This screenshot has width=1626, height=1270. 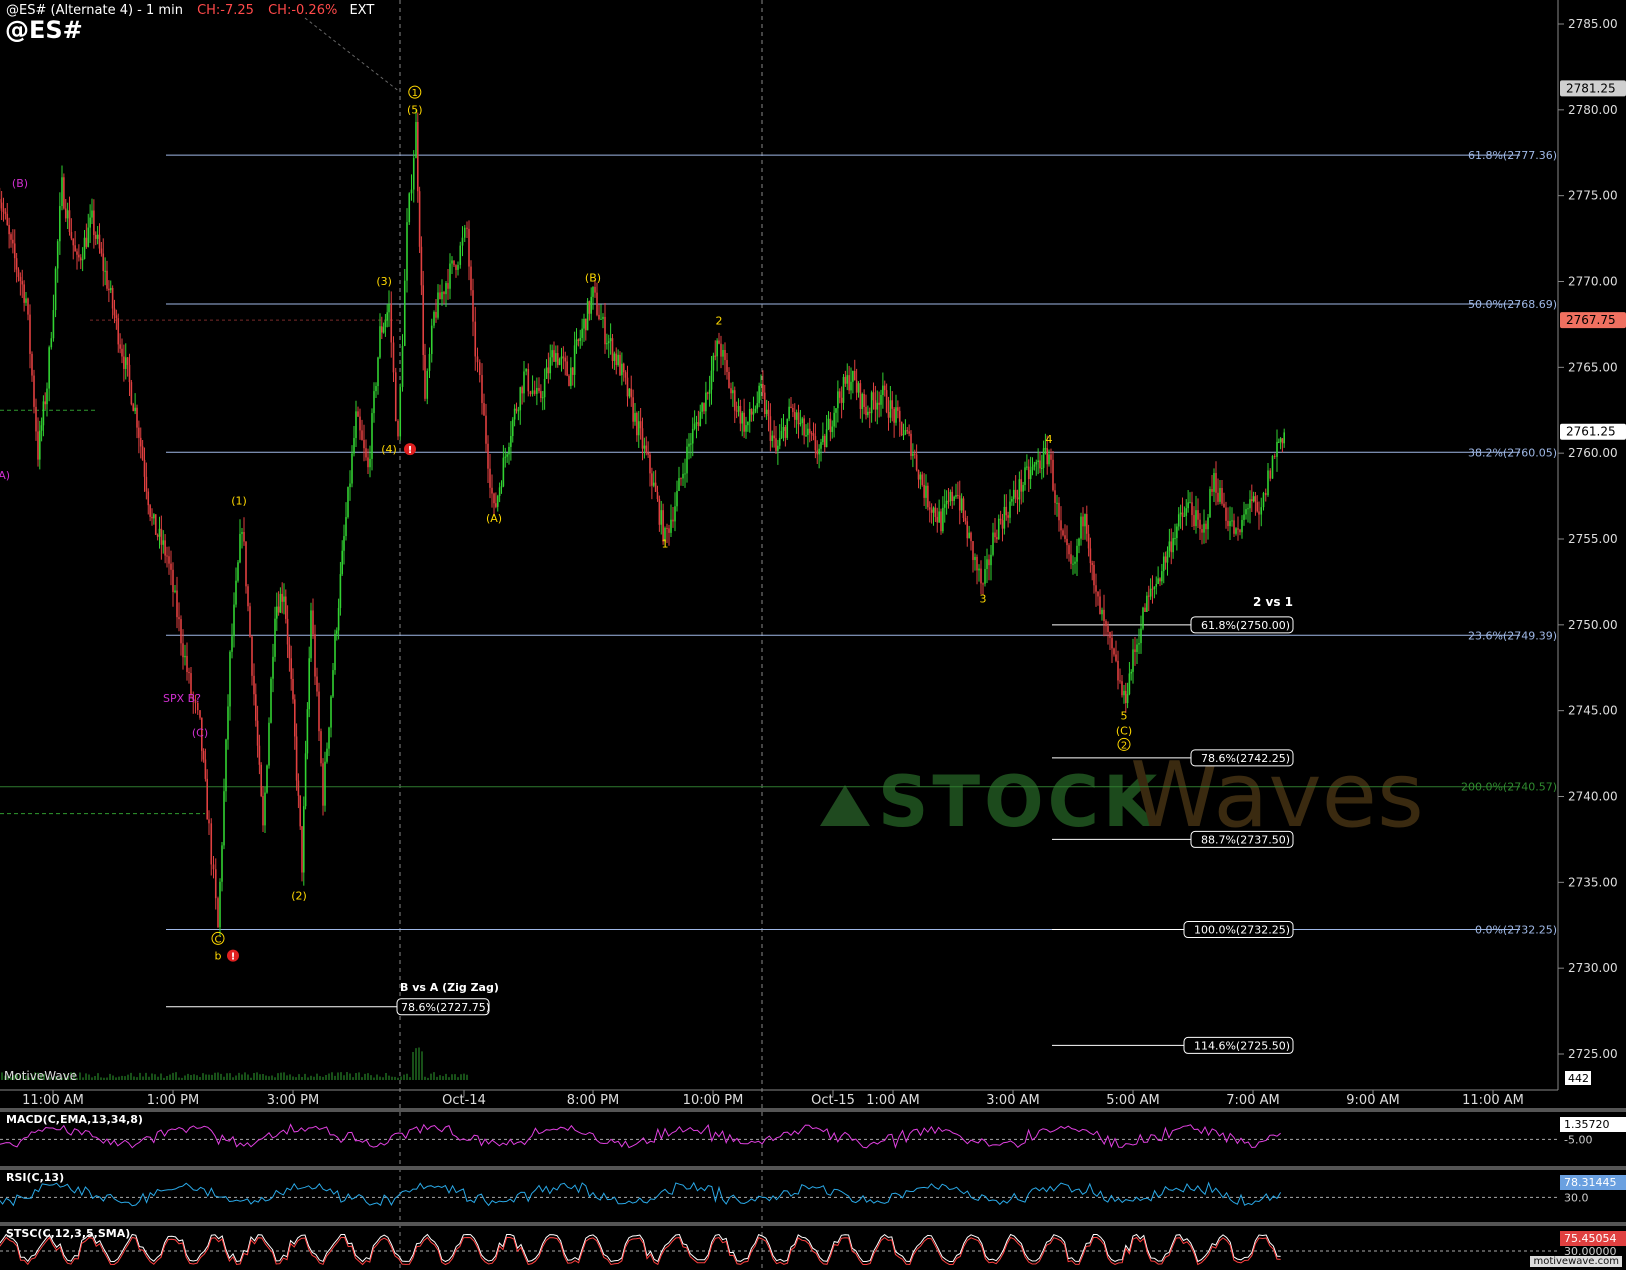 What do you see at coordinates (1593, 539) in the screenshot?
I see `y-tick-label: 2755.00` at bounding box center [1593, 539].